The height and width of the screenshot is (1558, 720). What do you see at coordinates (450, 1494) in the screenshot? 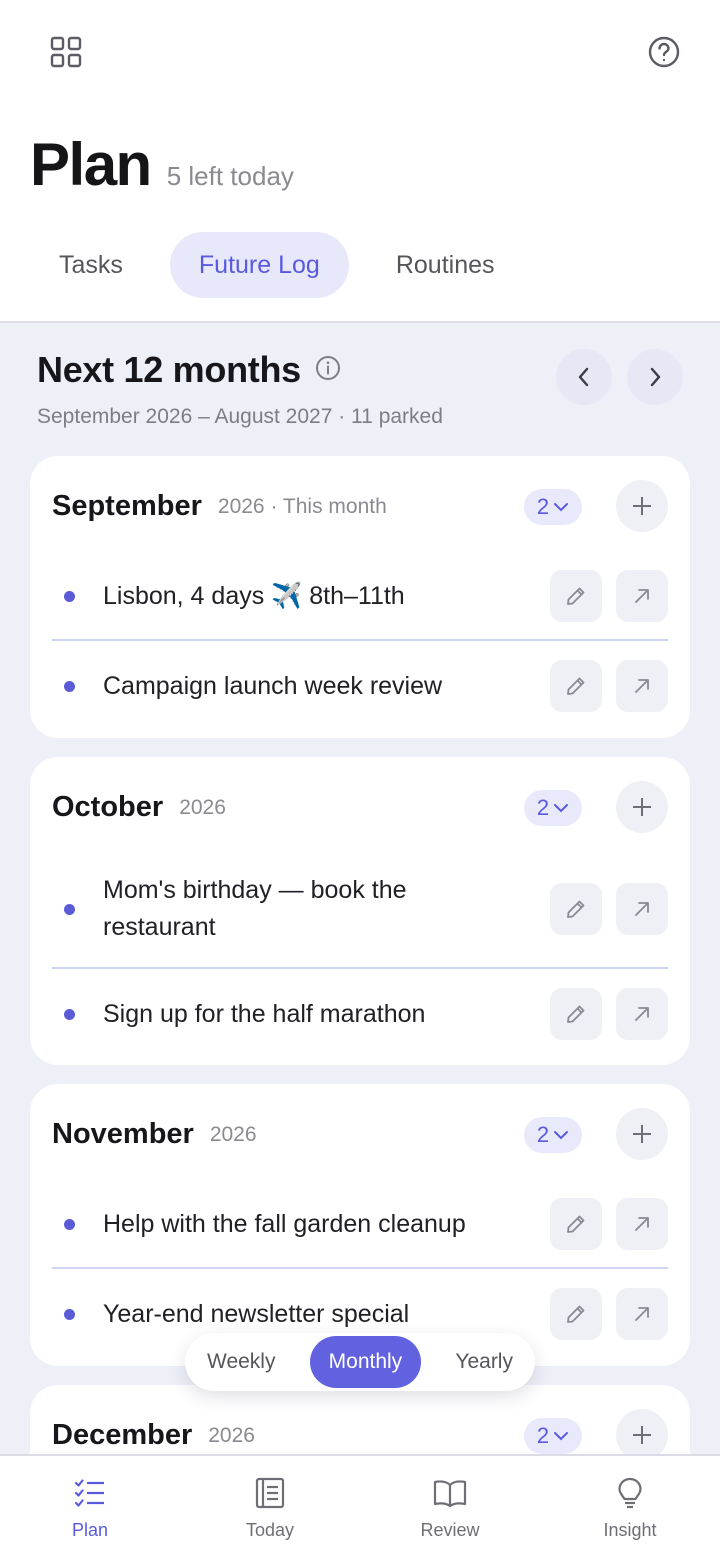
I see `book-icon` at bounding box center [450, 1494].